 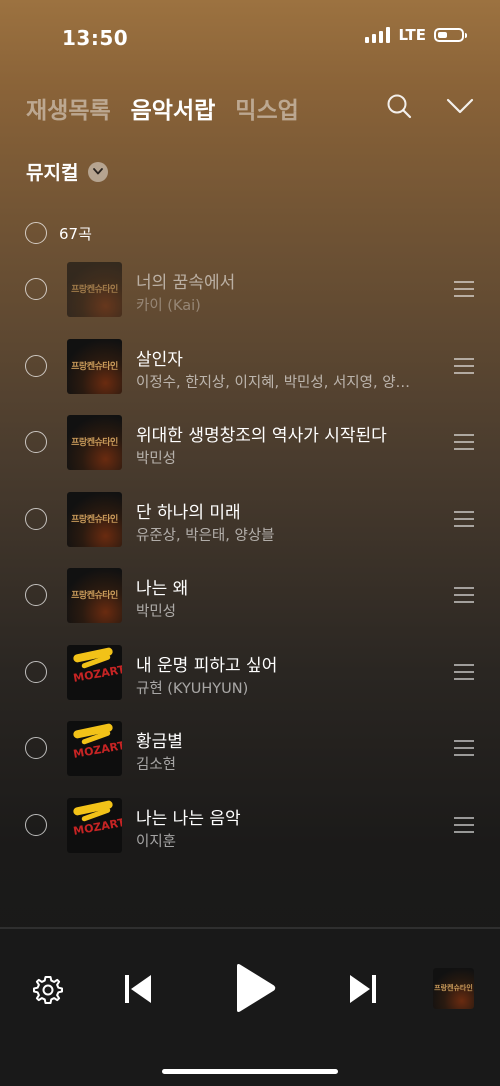 I want to click on list-item: 프랑켄슈타인 단 하나의 미래 유준상, 박은태, 양상블, so click(x=250, y=520).